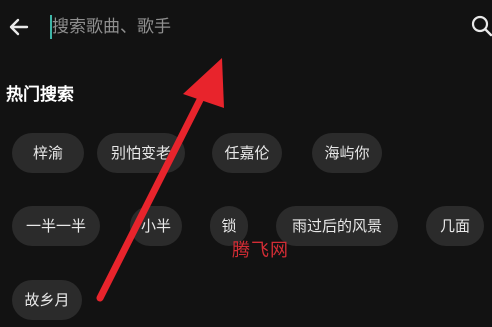  I want to click on hot-search-chip: 小半, so click(156, 226).